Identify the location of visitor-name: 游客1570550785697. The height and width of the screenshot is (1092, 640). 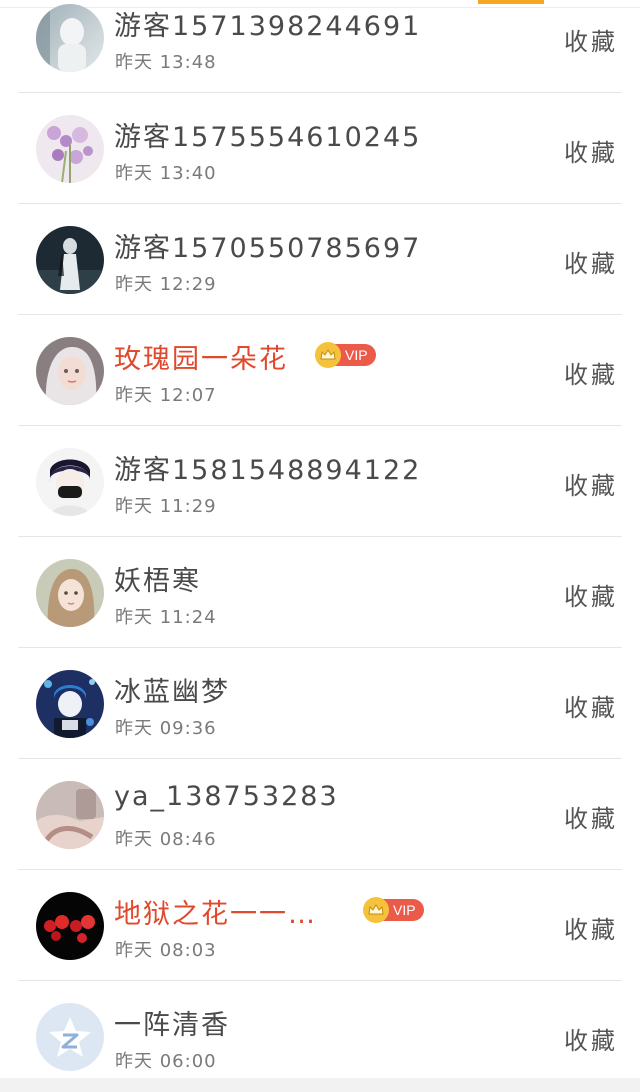
(267, 245).